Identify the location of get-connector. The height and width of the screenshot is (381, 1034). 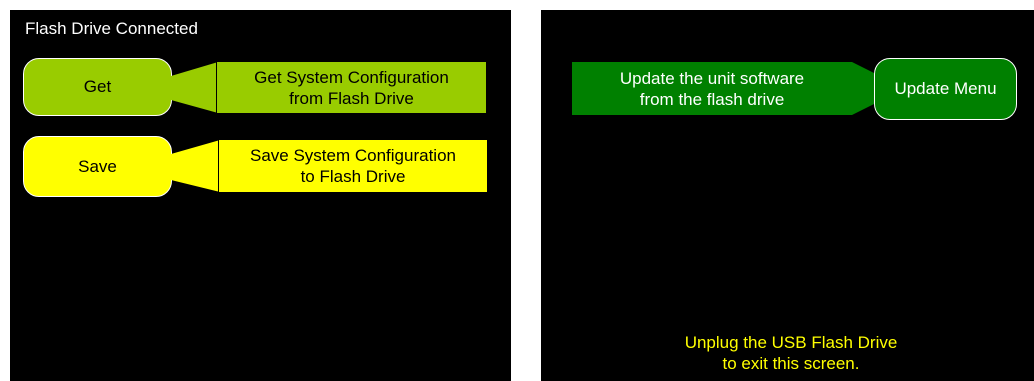
(194, 87).